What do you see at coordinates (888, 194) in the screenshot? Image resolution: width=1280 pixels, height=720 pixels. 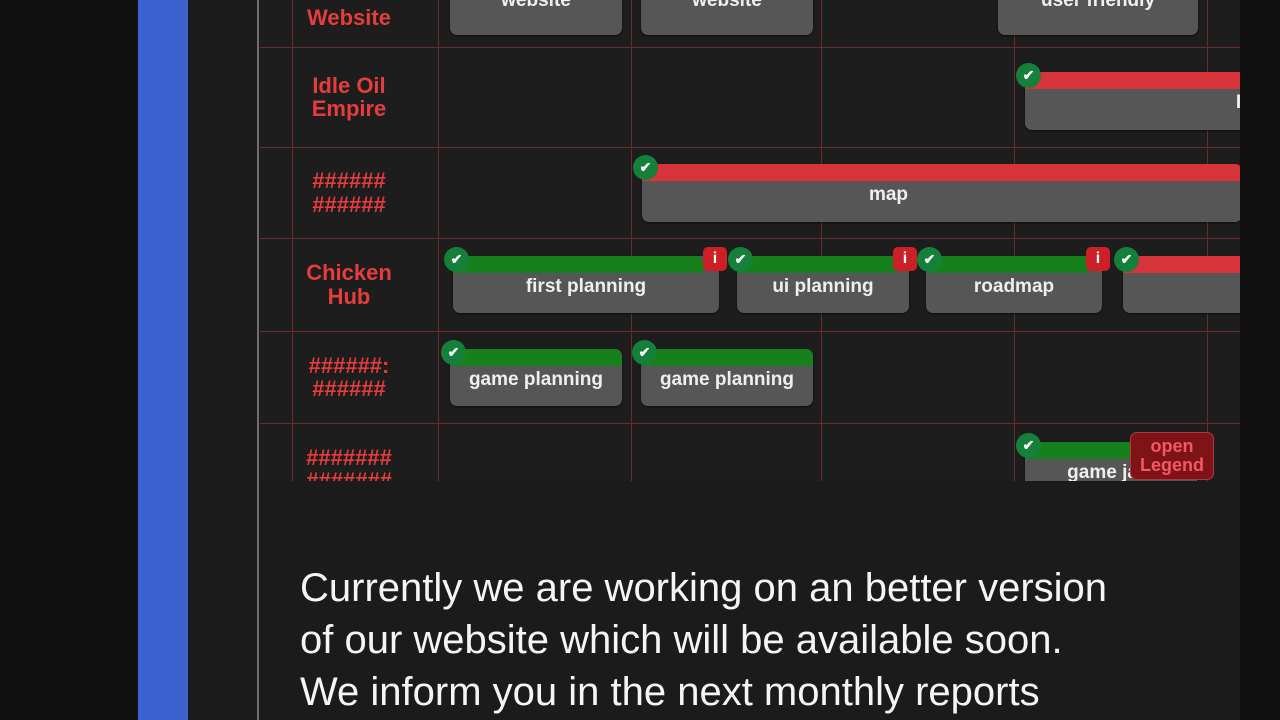 I see `task-label: map` at bounding box center [888, 194].